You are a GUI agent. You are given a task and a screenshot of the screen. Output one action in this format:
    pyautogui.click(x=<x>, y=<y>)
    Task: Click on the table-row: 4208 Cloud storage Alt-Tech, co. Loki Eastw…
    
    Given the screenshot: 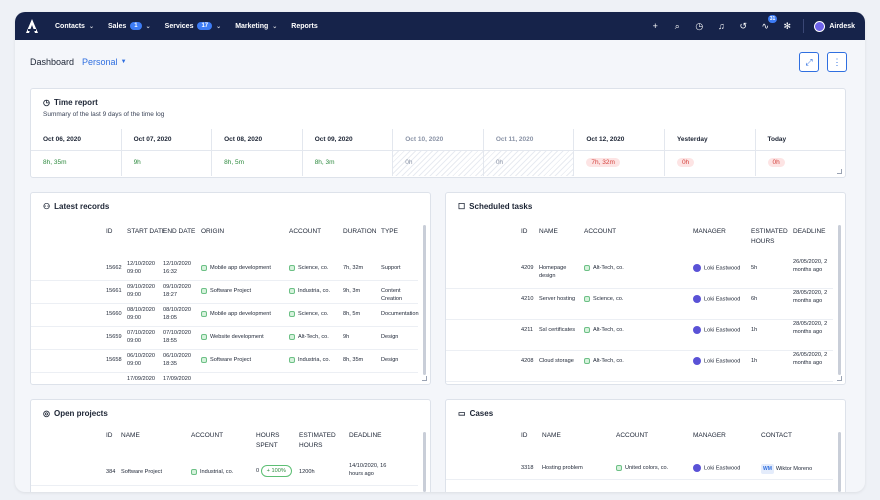 What is the action you would take?
    pyautogui.click(x=639, y=366)
    